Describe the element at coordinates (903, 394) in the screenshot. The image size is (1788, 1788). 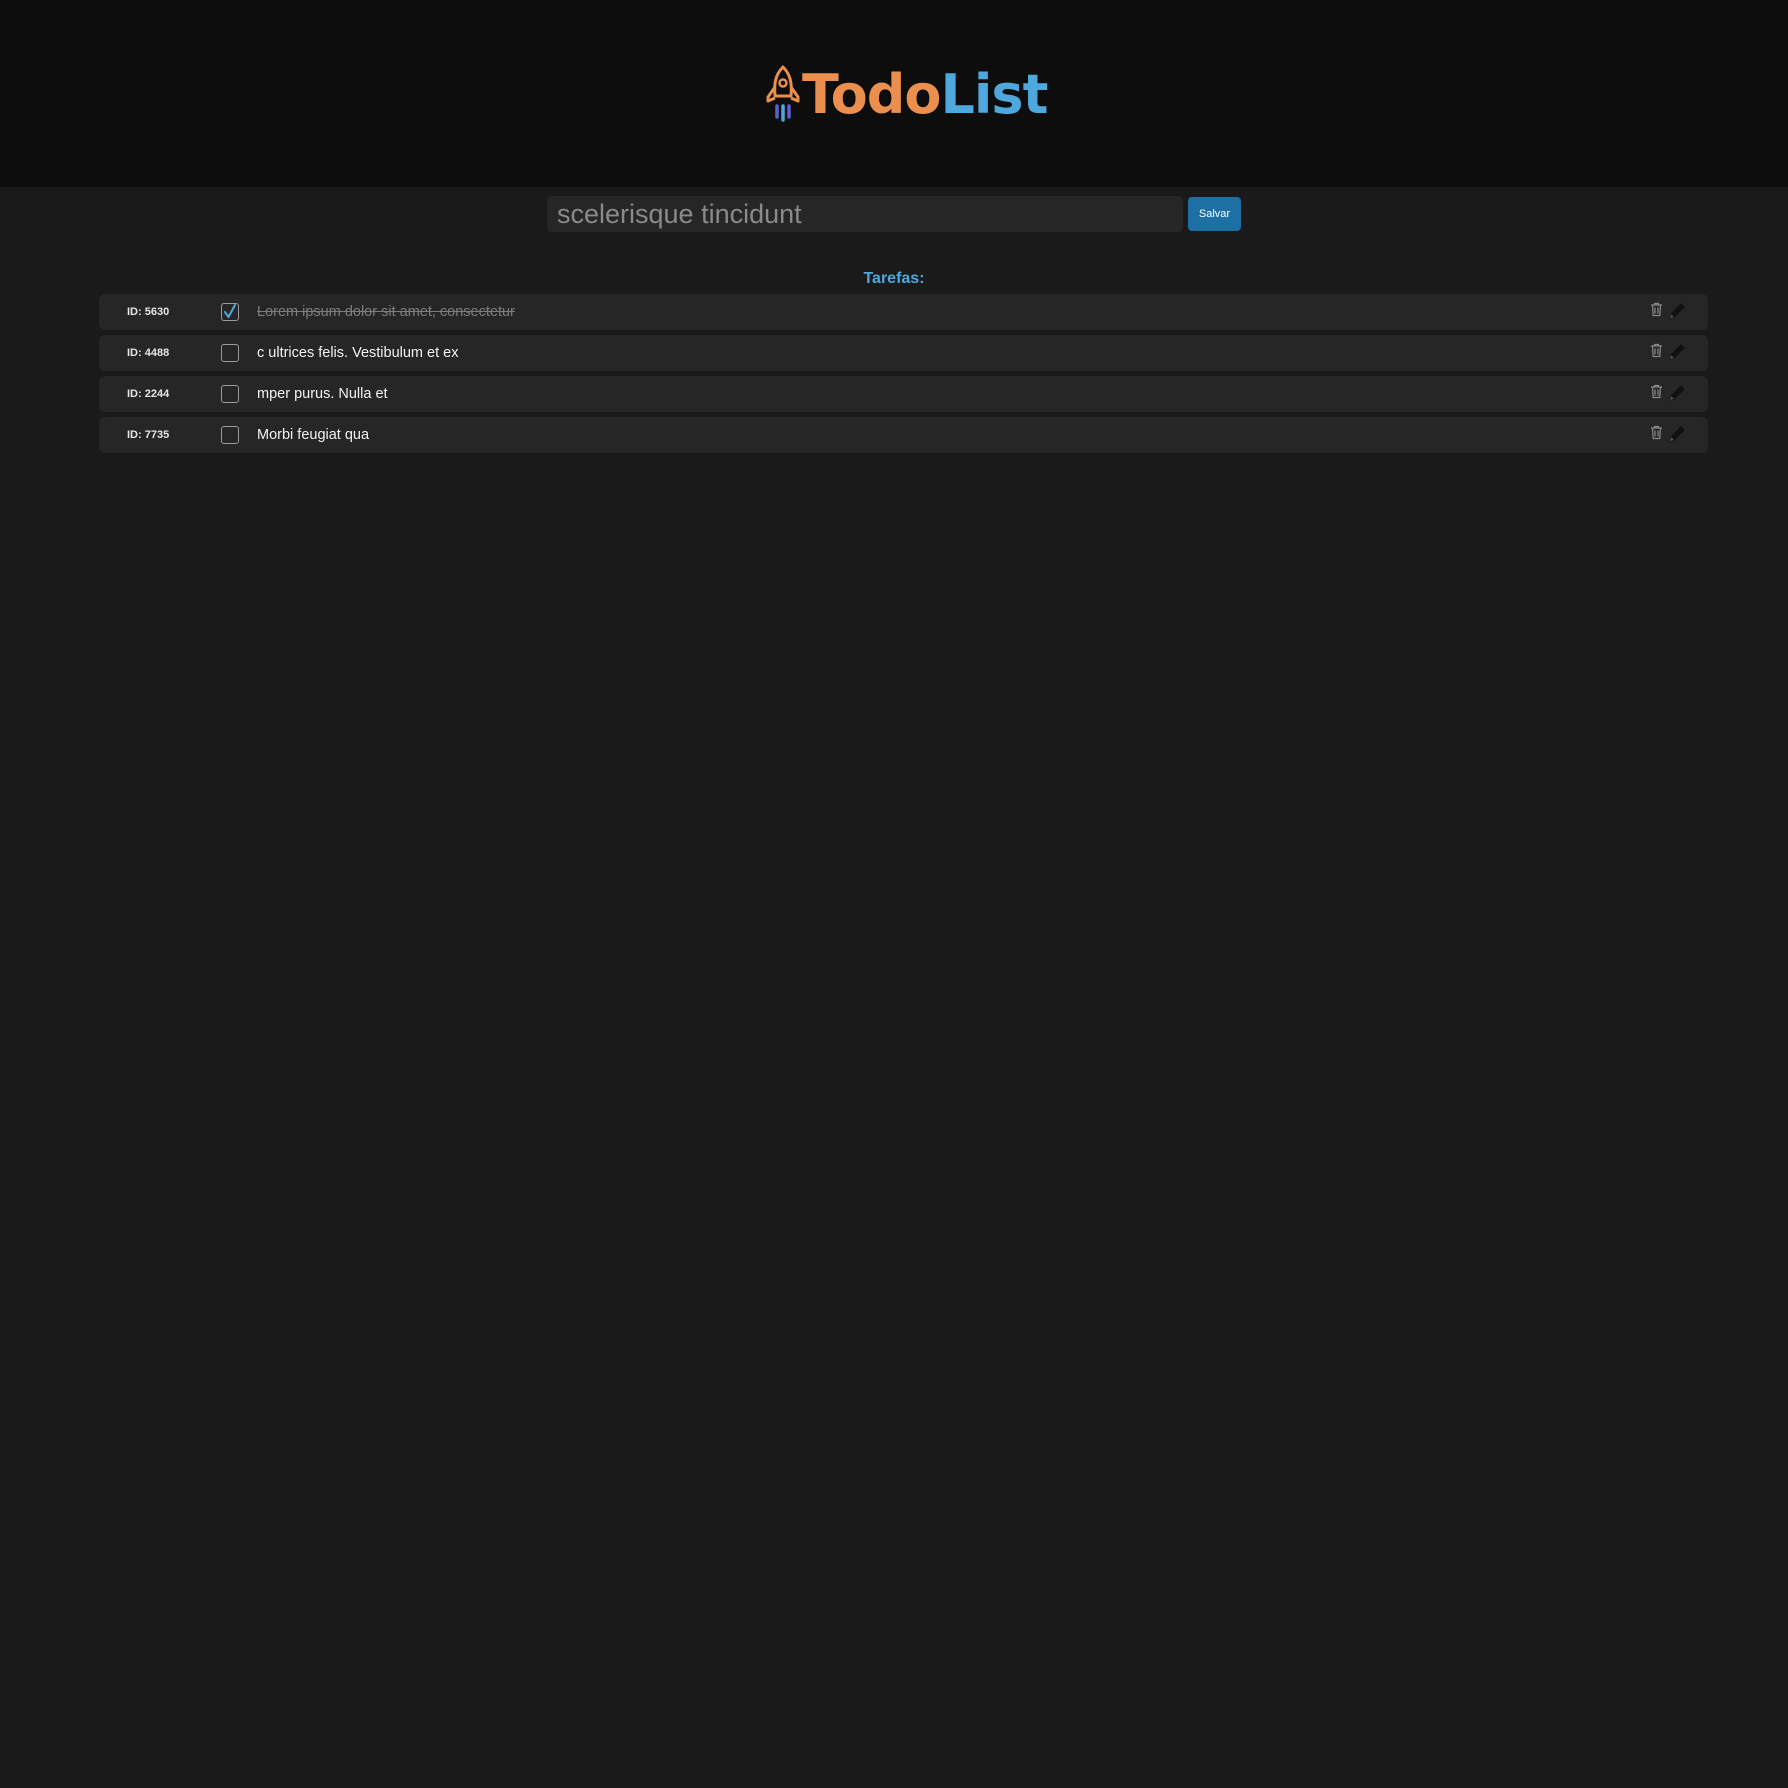
I see `task-row: ID: 2244 mper purus. Nulla et` at that location.